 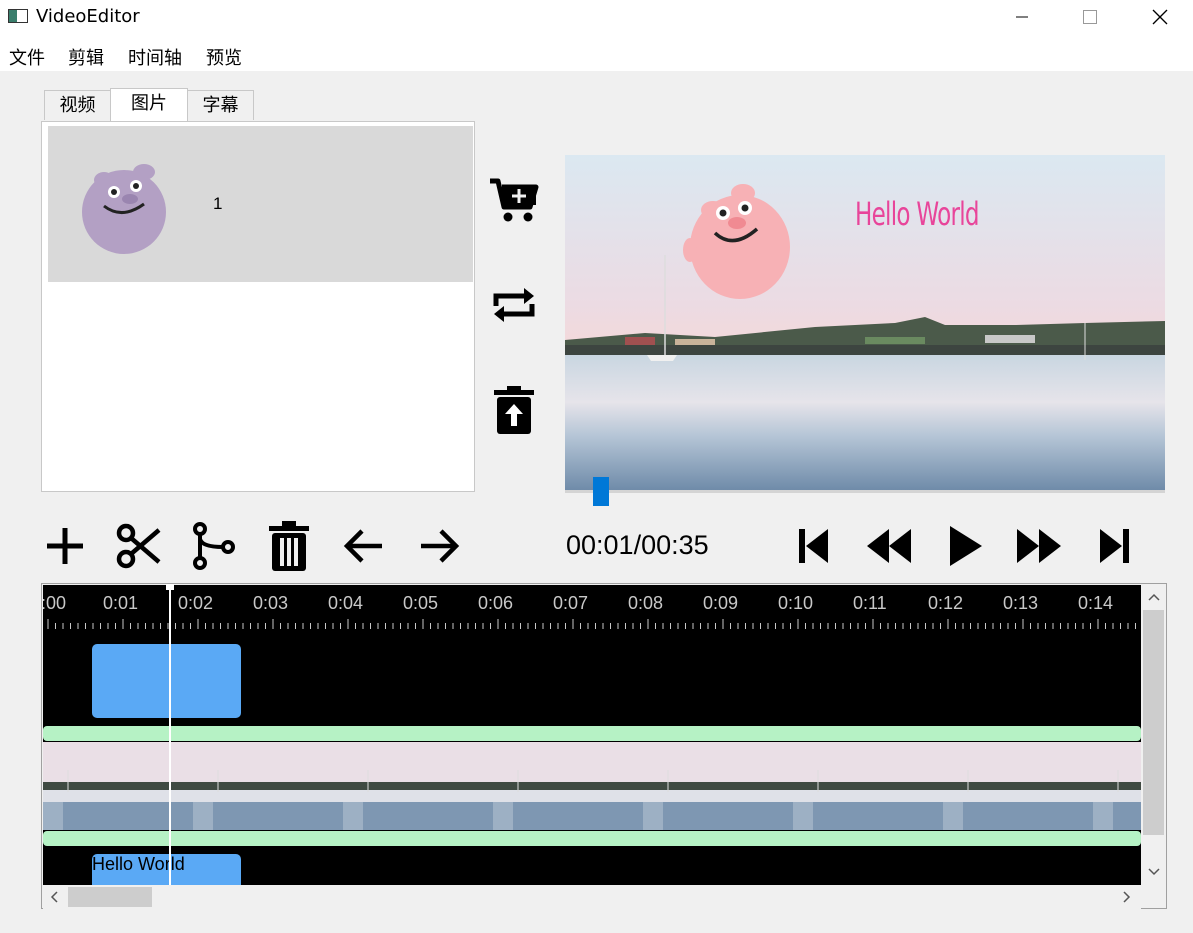 I want to click on cart-add-icon, so click(x=514, y=200).